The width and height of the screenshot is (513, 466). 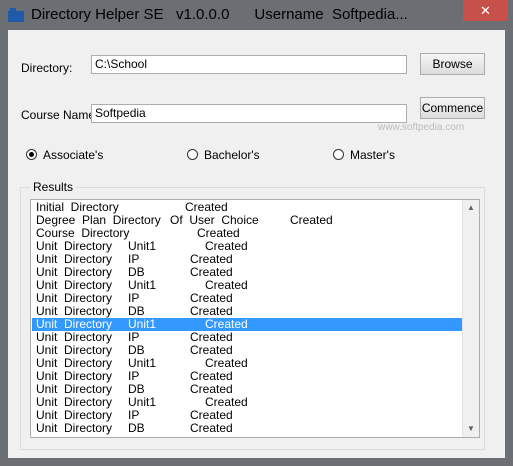 What do you see at coordinates (509, 248) in the screenshot?
I see `window-frame-right` at bounding box center [509, 248].